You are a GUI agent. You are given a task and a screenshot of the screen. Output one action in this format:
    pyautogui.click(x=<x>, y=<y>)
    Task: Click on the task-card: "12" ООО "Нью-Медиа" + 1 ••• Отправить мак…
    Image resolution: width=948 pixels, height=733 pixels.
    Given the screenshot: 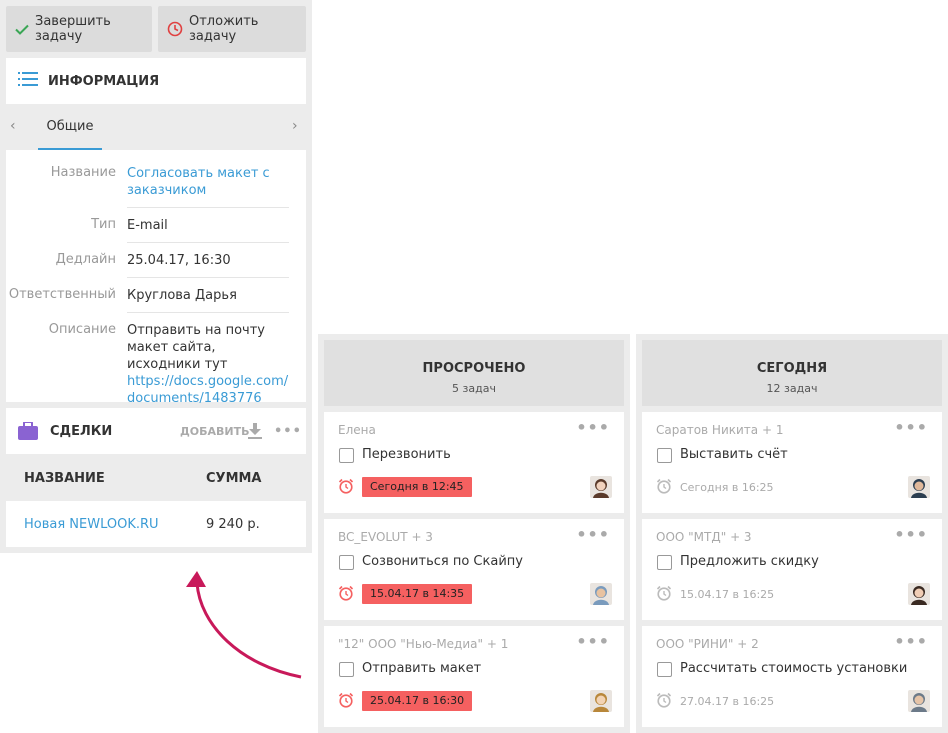 What is the action you would take?
    pyautogui.click(x=474, y=676)
    